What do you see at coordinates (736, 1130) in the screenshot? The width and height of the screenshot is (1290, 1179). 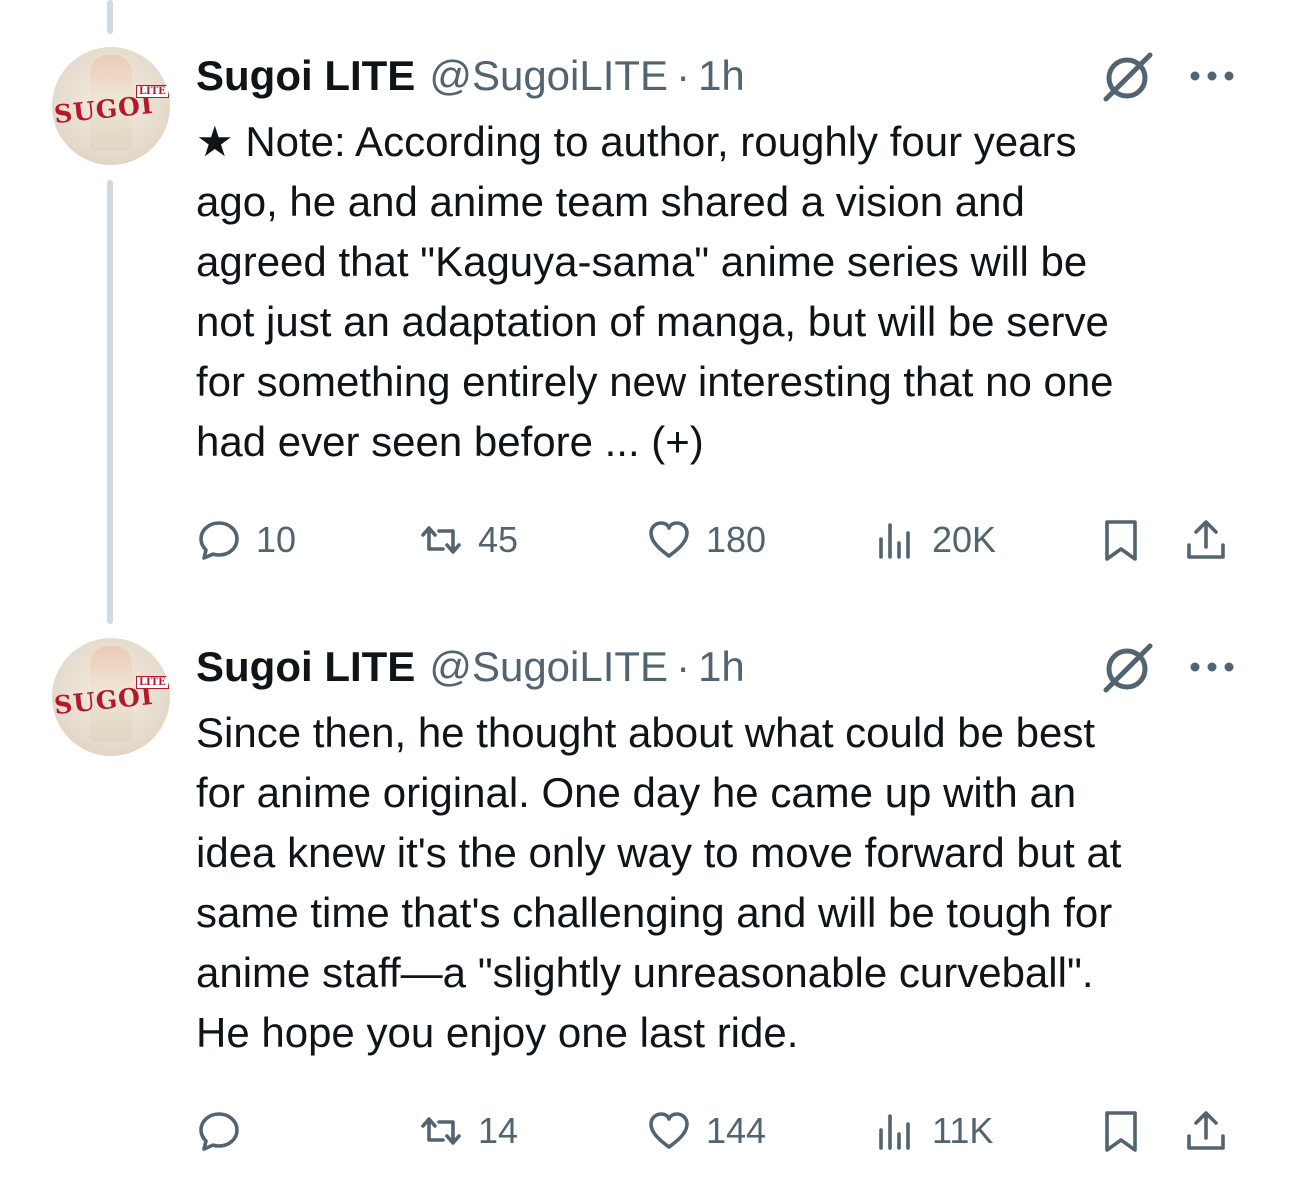 I see `like-count: 144` at bounding box center [736, 1130].